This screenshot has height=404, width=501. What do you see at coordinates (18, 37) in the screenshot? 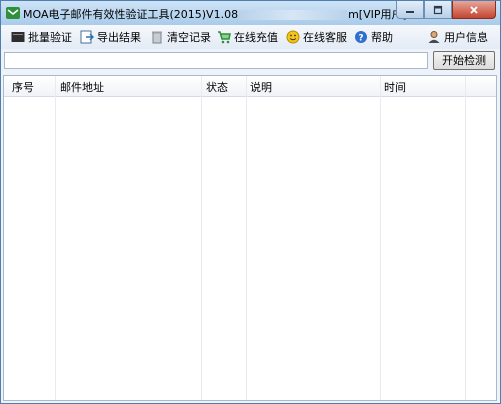
I see `batch-verify-icon` at bounding box center [18, 37].